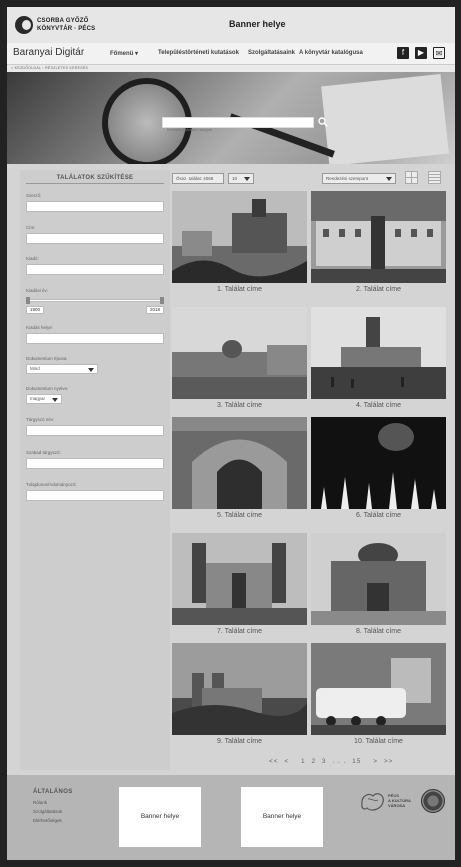 This screenshot has height=867, width=461. Describe the element at coordinates (347, 178) in the screenshot. I see `sort-value: Rendezési szempont` at that location.